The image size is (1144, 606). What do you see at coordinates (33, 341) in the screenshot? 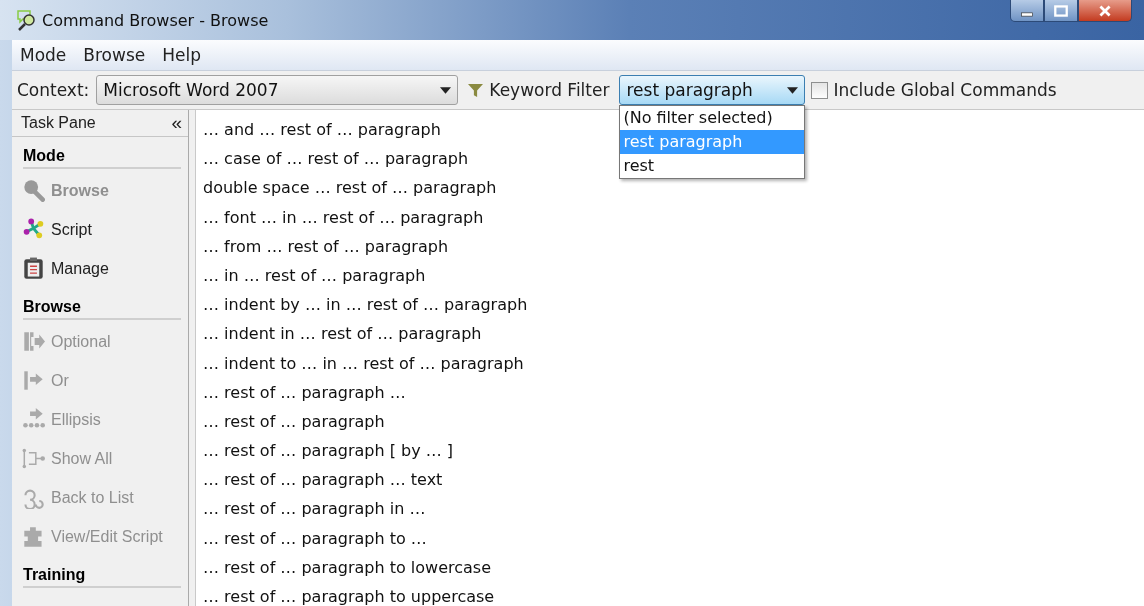
I see `bracket-arrow-icon` at bounding box center [33, 341].